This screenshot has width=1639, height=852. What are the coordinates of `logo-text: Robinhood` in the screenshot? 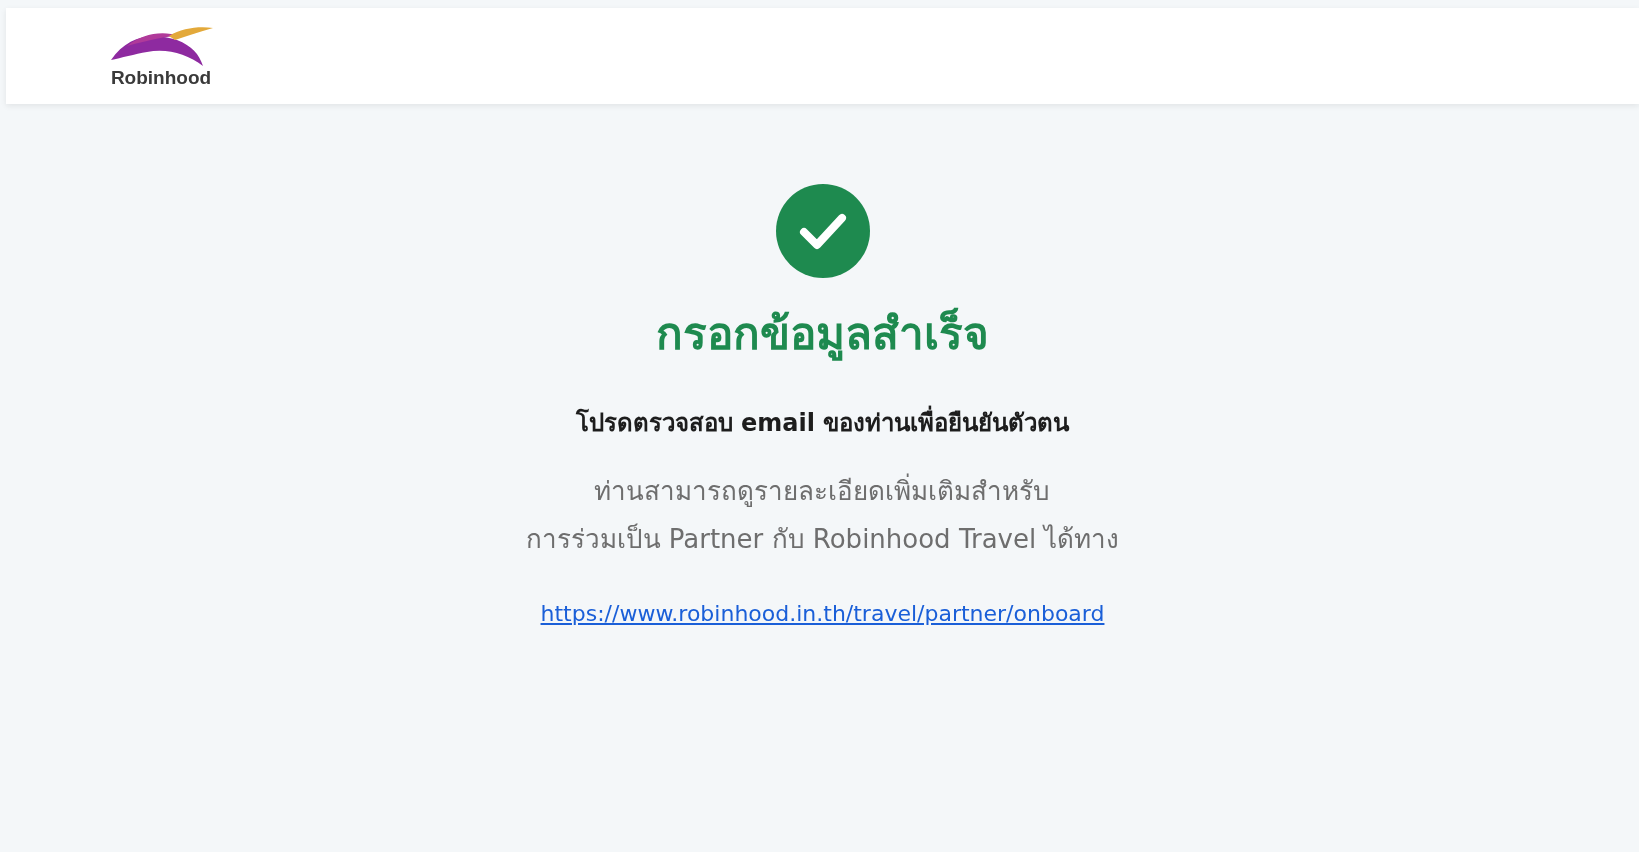 It's located at (161, 77).